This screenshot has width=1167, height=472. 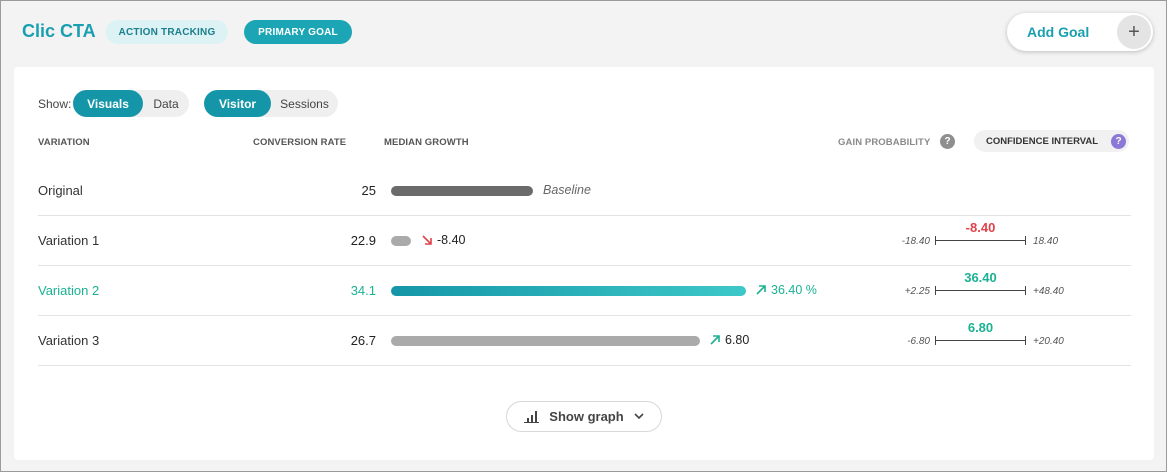 What do you see at coordinates (1134, 32) in the screenshot?
I see `plus-icon: +` at bounding box center [1134, 32].